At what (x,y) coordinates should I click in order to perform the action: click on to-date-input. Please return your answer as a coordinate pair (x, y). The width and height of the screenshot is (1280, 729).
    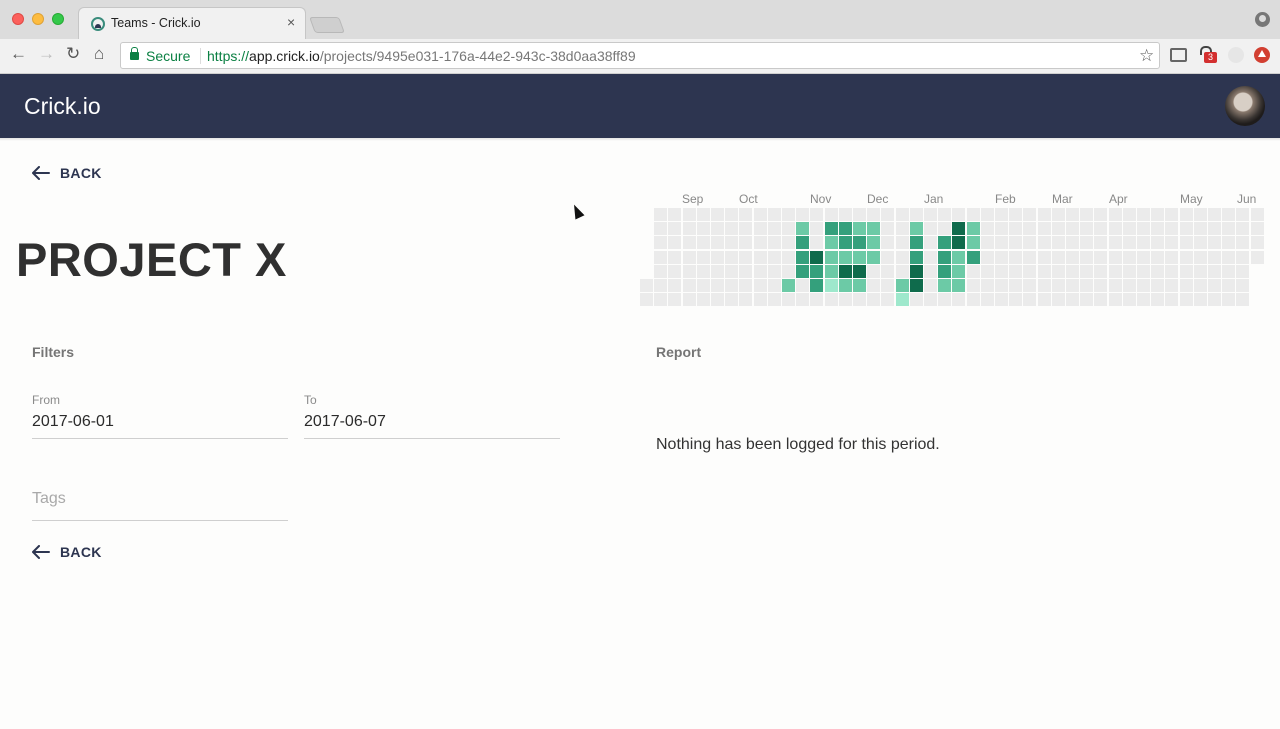
    Looking at the image, I should click on (432, 422).